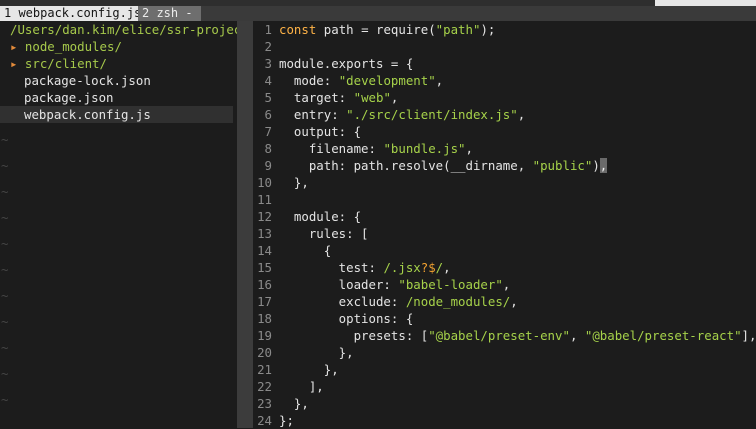 Image resolution: width=756 pixels, height=429 pixels. Describe the element at coordinates (305, 250) in the screenshot. I see `code-token: {` at that location.